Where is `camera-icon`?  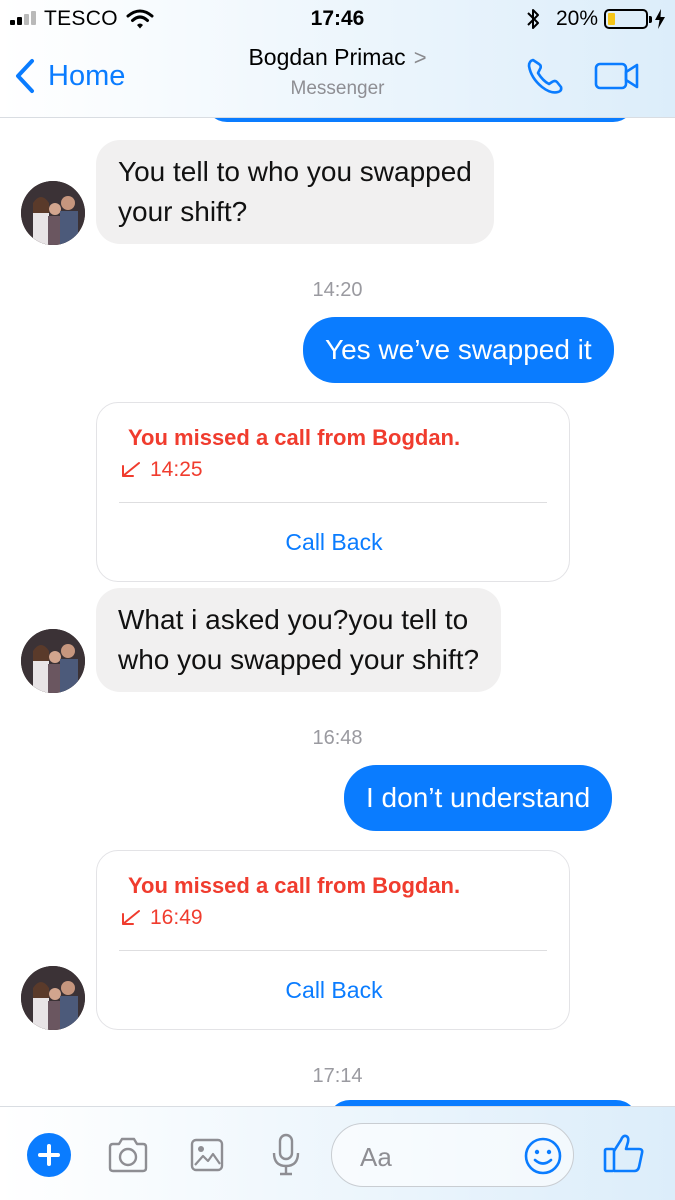
camera-icon is located at coordinates (128, 1155).